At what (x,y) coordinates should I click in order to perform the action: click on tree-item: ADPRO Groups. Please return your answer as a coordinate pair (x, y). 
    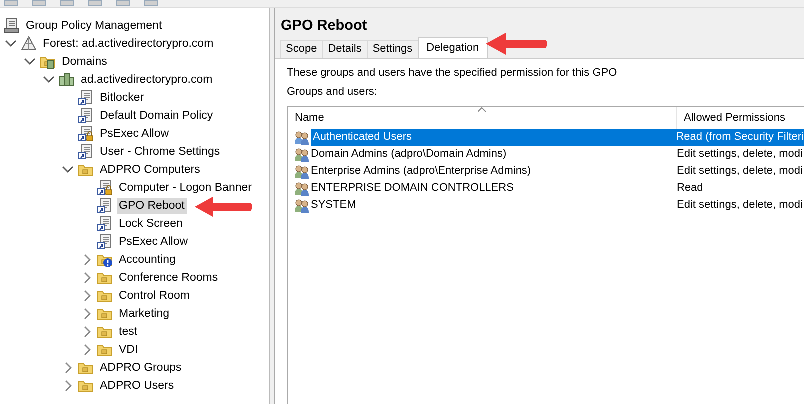
    Looking at the image, I should click on (141, 368).